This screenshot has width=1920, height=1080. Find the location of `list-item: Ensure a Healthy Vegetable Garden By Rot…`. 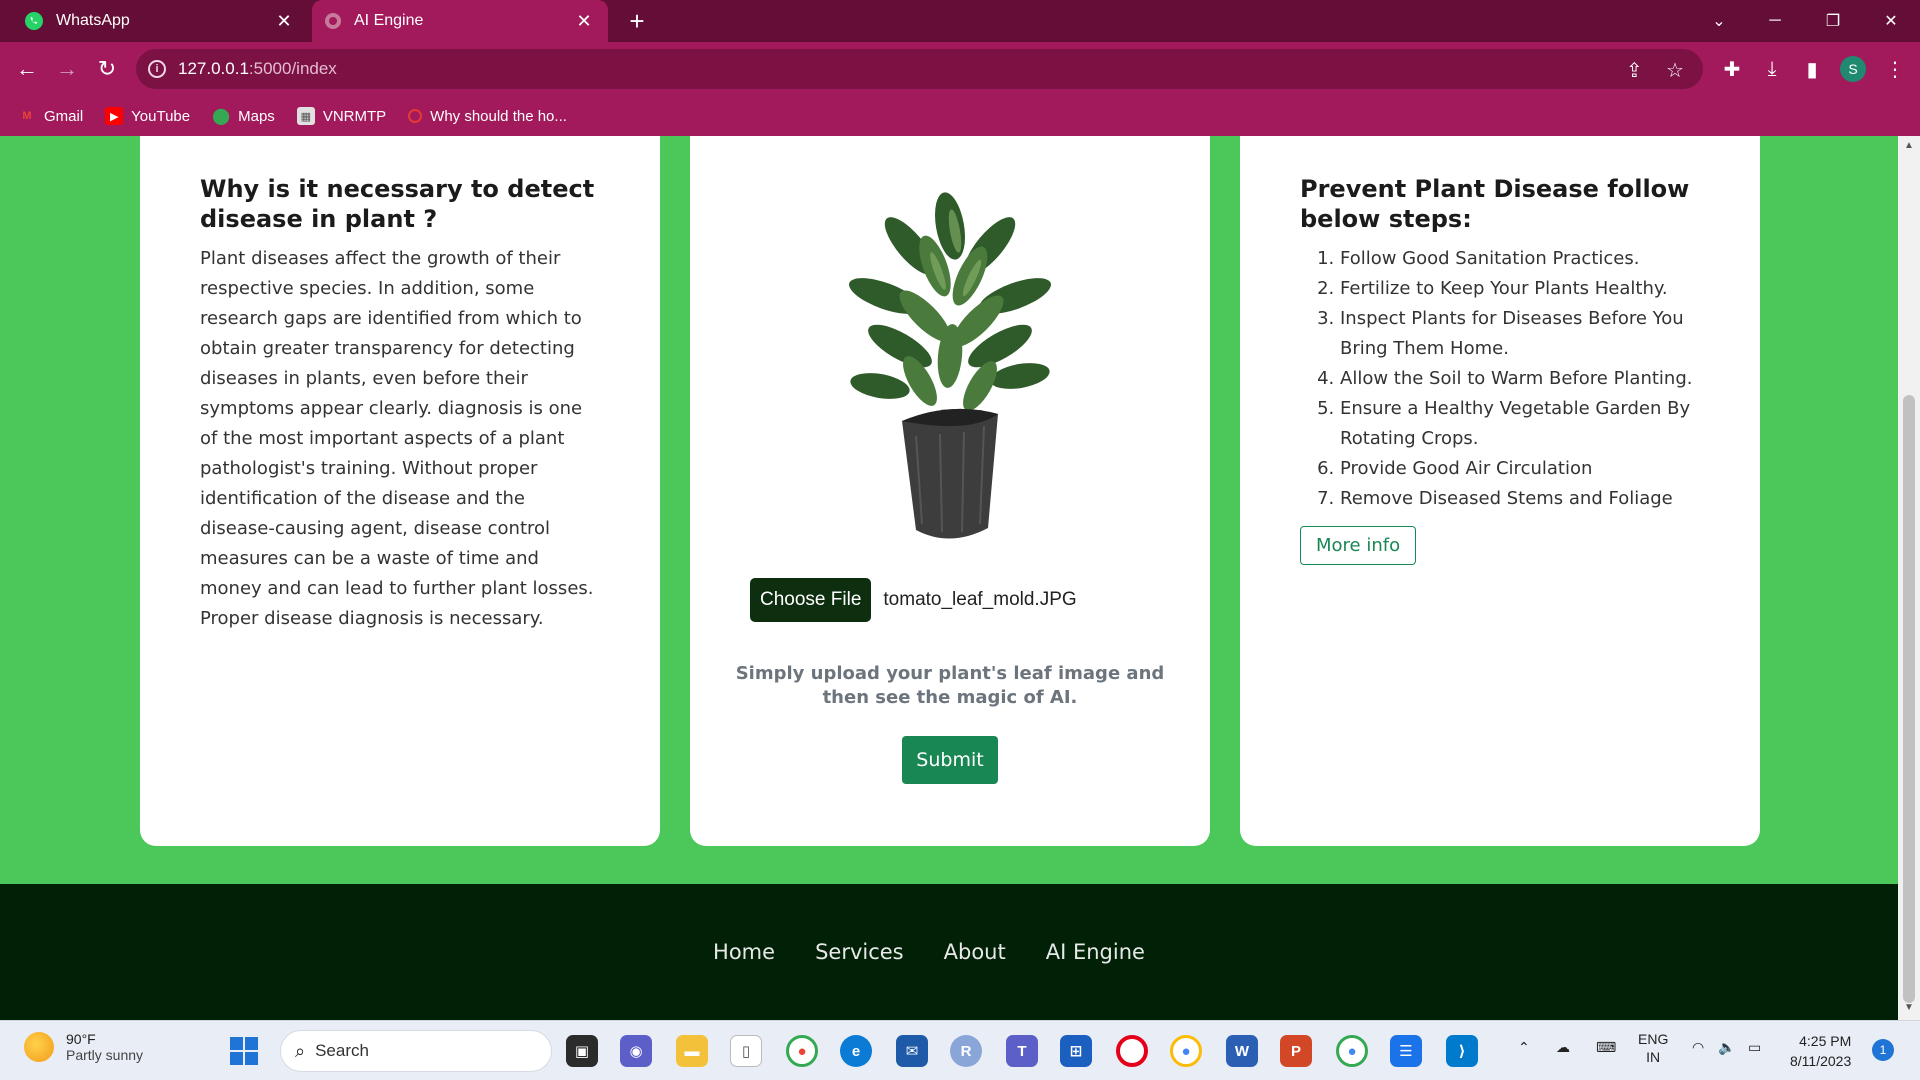

list-item: Ensure a Healthy Vegetable Garden By Rot… is located at coordinates (1530, 424).